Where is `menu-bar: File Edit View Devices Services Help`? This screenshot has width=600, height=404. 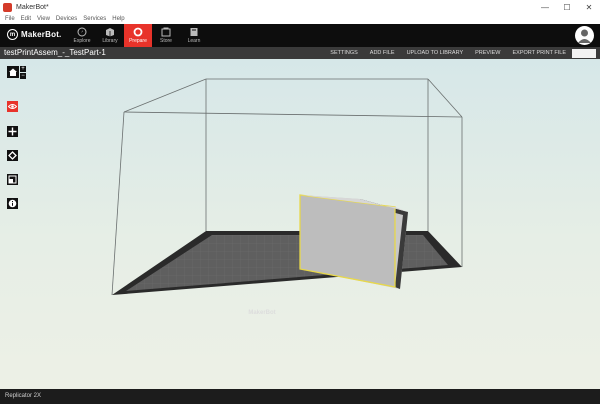 menu-bar: File Edit View Devices Services Help is located at coordinates (300, 19).